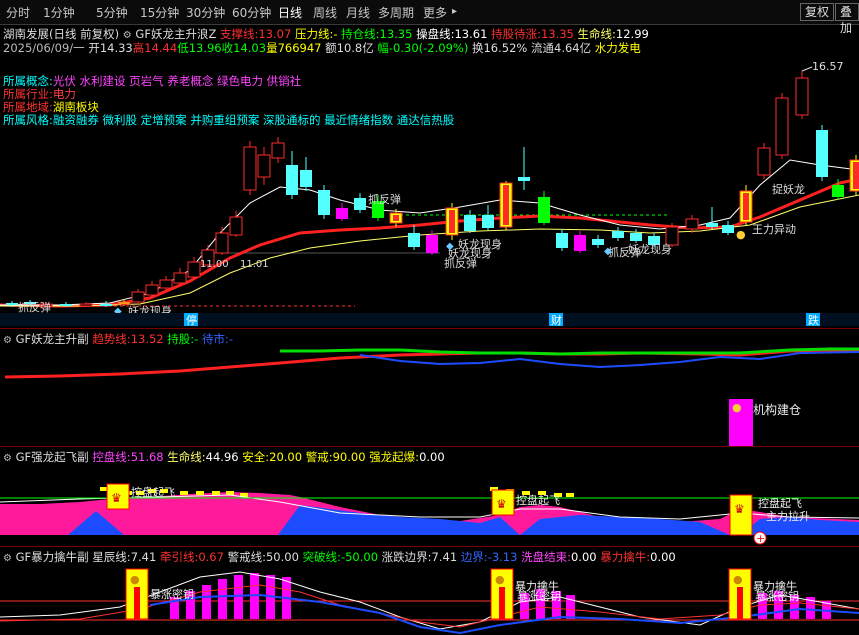 This screenshot has height=635, width=859. I want to click on tab-weekly: 周线, so click(325, 12).